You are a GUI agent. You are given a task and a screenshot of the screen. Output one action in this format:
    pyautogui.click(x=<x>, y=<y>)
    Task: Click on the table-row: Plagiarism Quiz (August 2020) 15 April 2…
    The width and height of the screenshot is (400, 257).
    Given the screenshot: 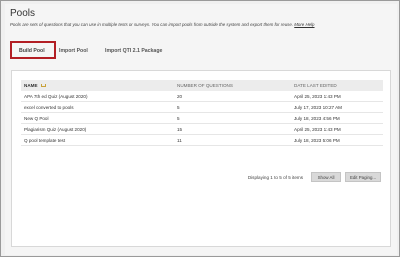 What is the action you would take?
    pyautogui.click(x=202, y=129)
    